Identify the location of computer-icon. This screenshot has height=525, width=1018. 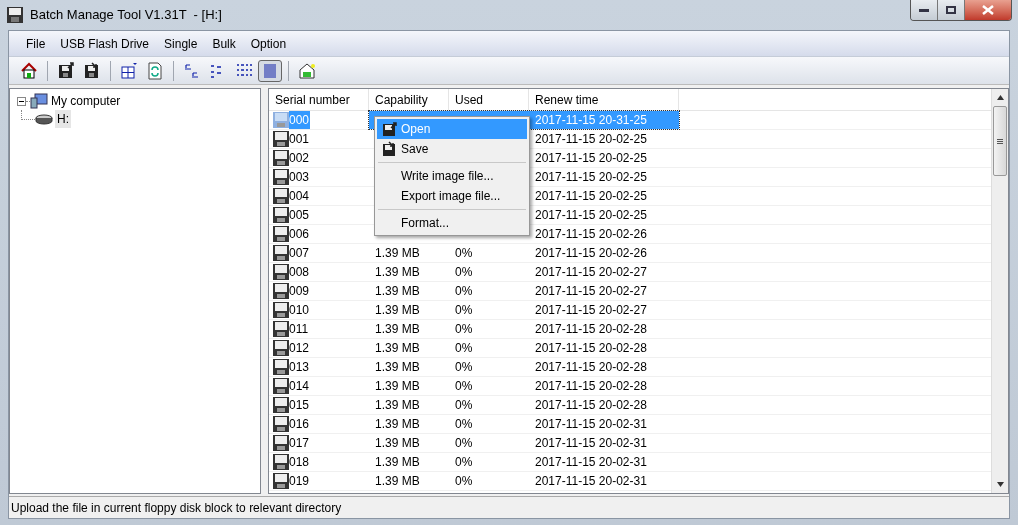
(39, 101).